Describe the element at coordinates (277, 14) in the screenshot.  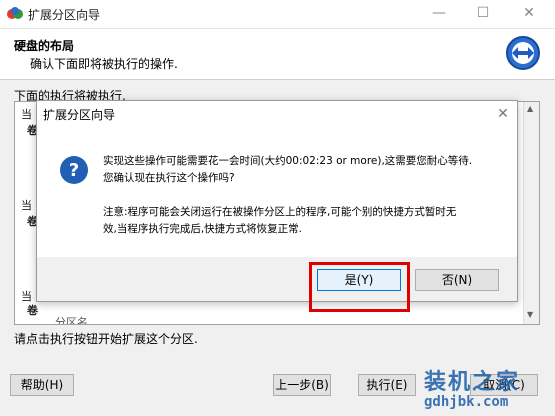
I see `window-titlebar: 扩展分区向导 — ☐ ✕` at that location.